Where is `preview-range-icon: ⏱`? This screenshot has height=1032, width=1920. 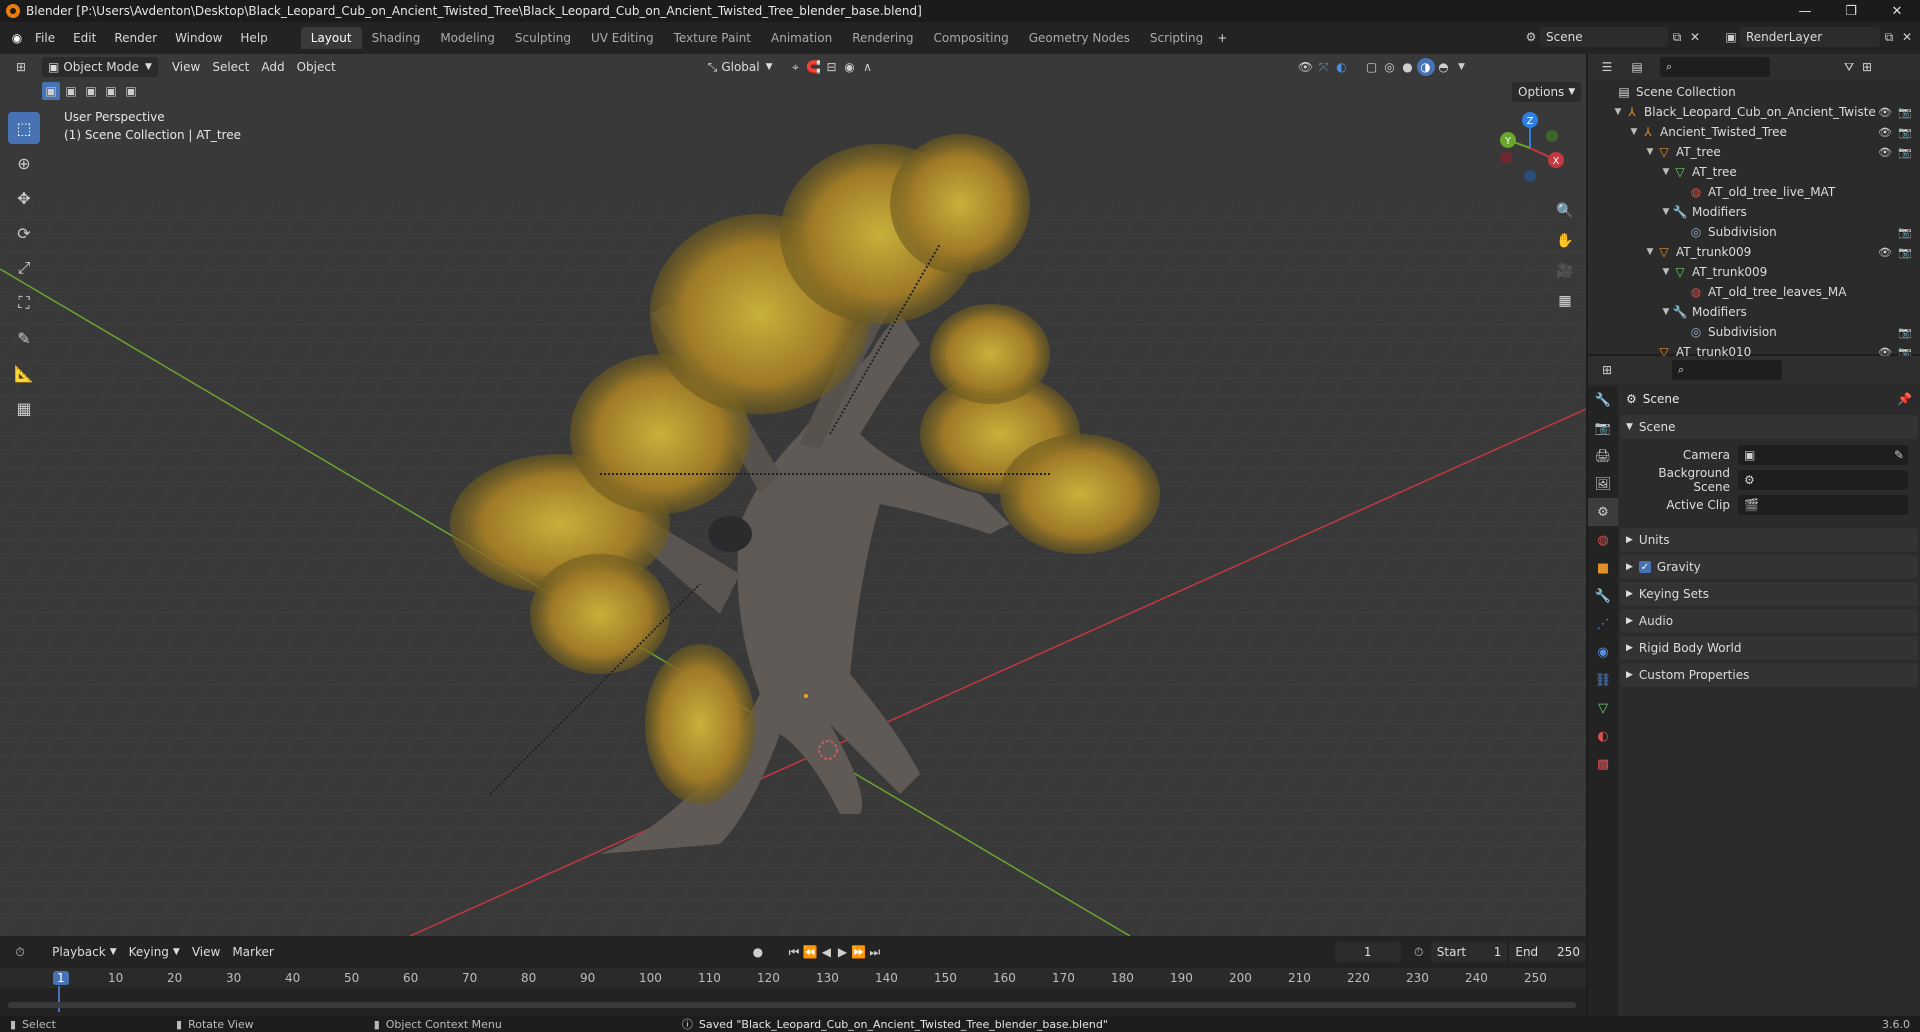
preview-range-icon: ⏱ is located at coordinates (1419, 952).